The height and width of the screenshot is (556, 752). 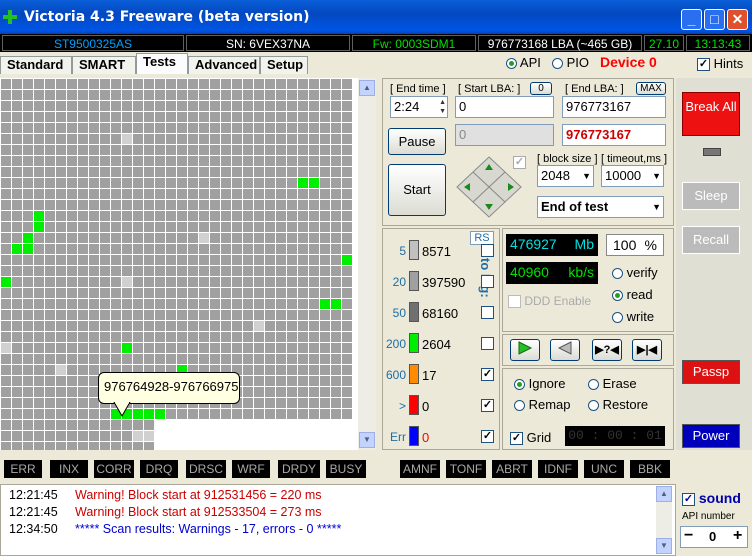 I want to click on start-lba-zero-button: 0, so click(x=541, y=88).